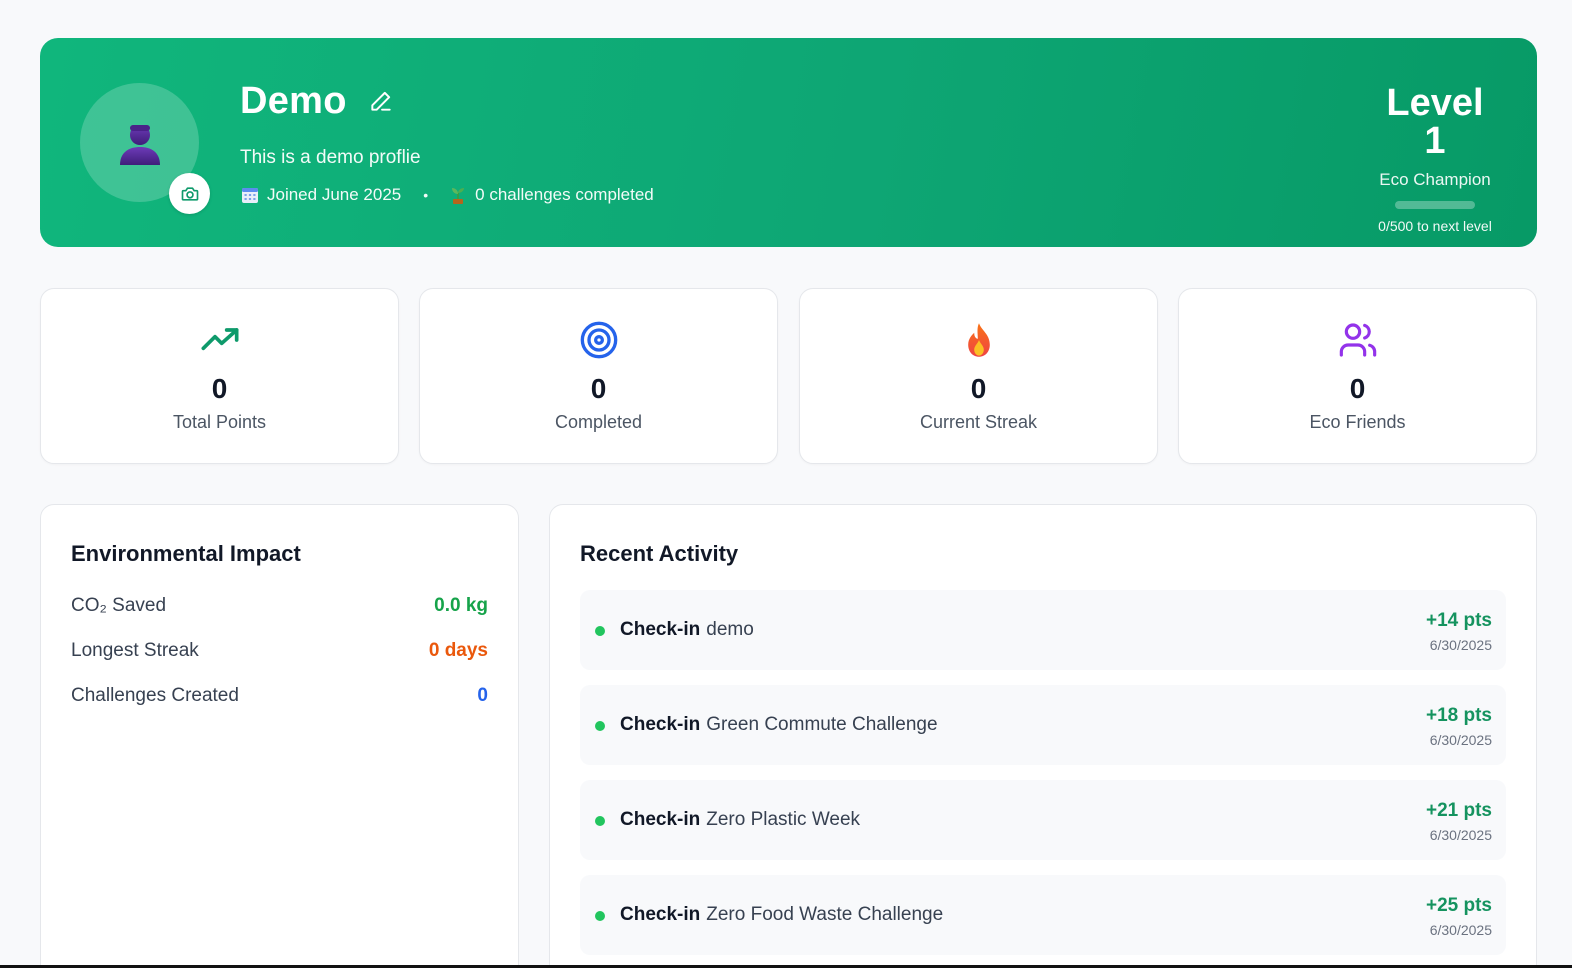  I want to click on challenges-completed: 0 challenges completed, so click(564, 194).